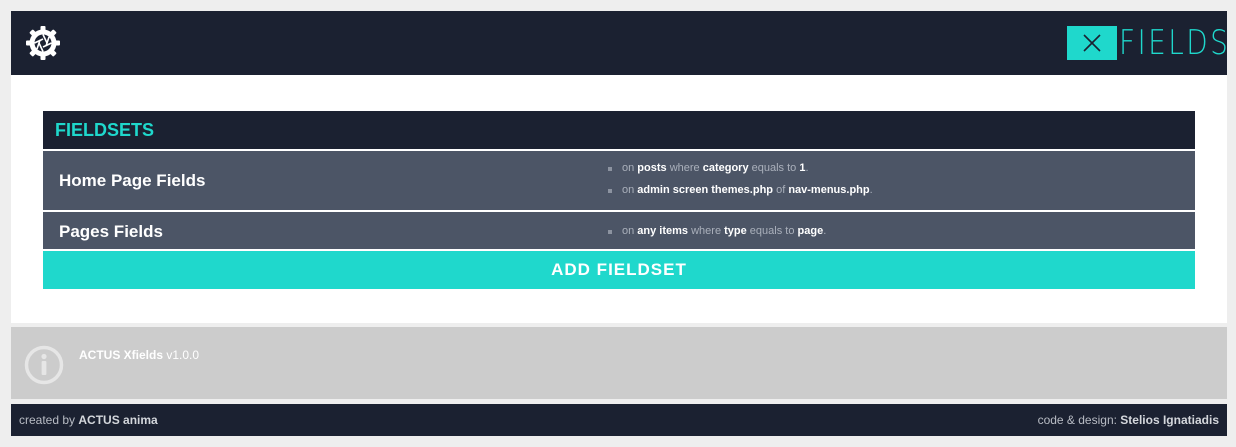 This screenshot has height=447, width=1236. Describe the element at coordinates (621, 43) in the screenshot. I see `top-header: FIELDS` at that location.